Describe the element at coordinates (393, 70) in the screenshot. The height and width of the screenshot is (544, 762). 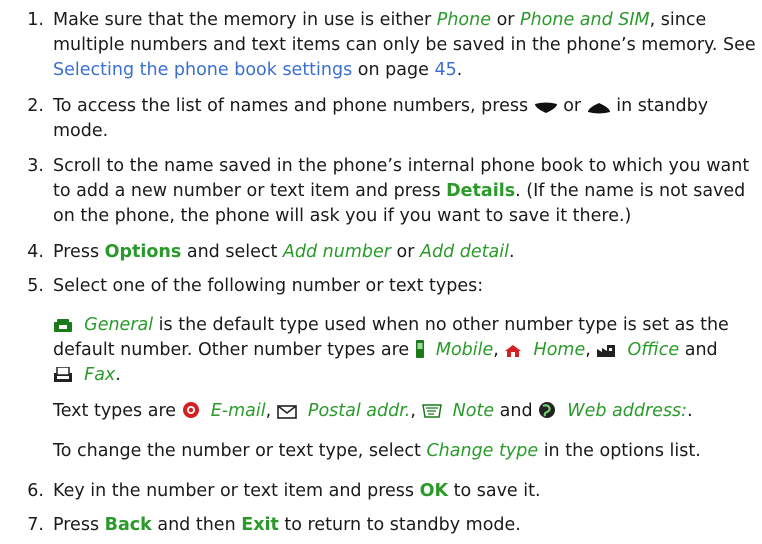
I see `text: on page` at that location.